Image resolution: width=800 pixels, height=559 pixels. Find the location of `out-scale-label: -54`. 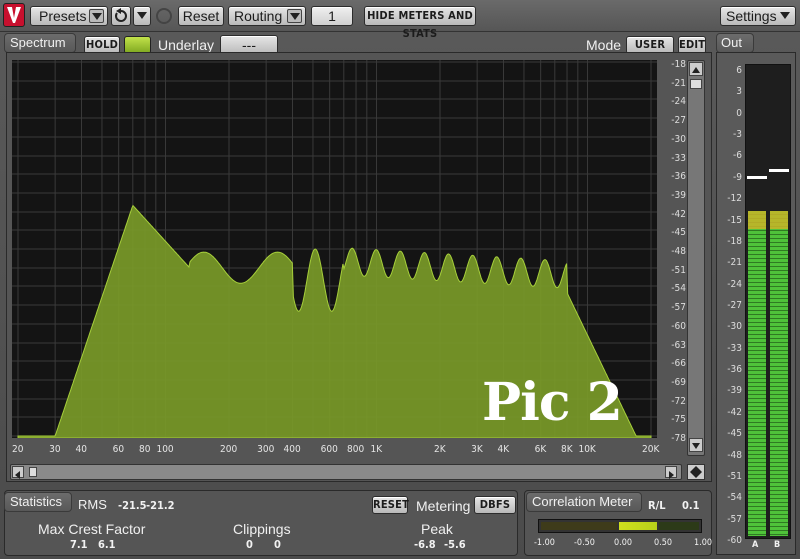

out-scale-label: -54 is located at coordinates (734, 498).